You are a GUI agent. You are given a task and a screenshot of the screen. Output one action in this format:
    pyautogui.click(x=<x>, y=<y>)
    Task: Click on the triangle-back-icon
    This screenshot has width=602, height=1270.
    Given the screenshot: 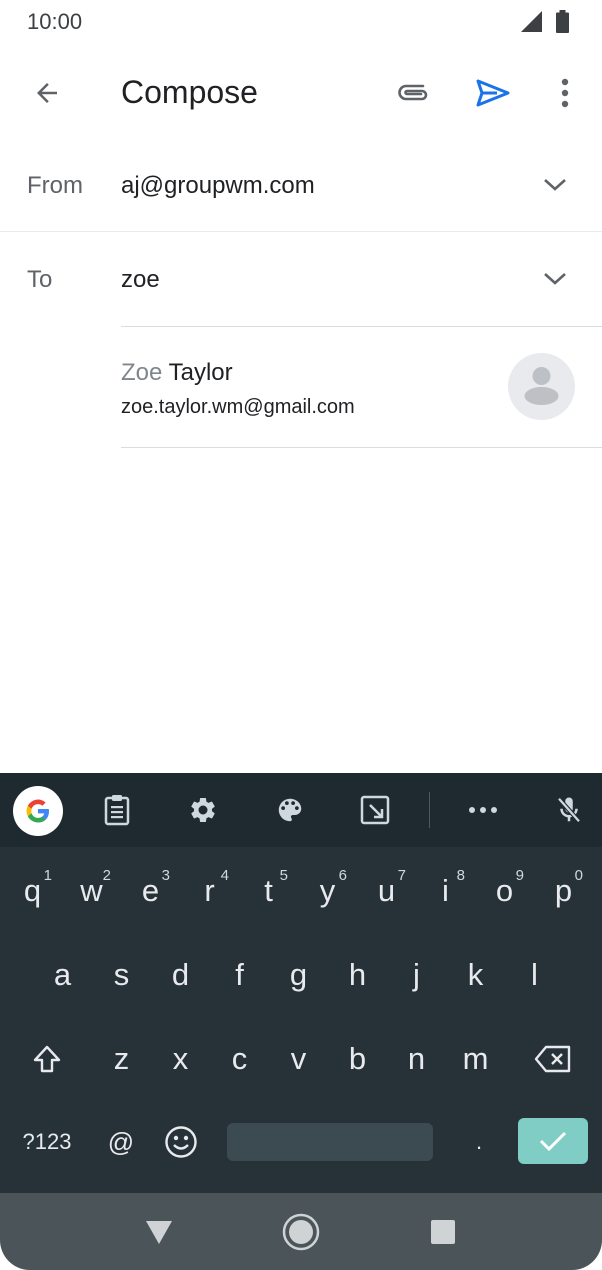 What is the action you would take?
    pyautogui.click(x=159, y=1232)
    